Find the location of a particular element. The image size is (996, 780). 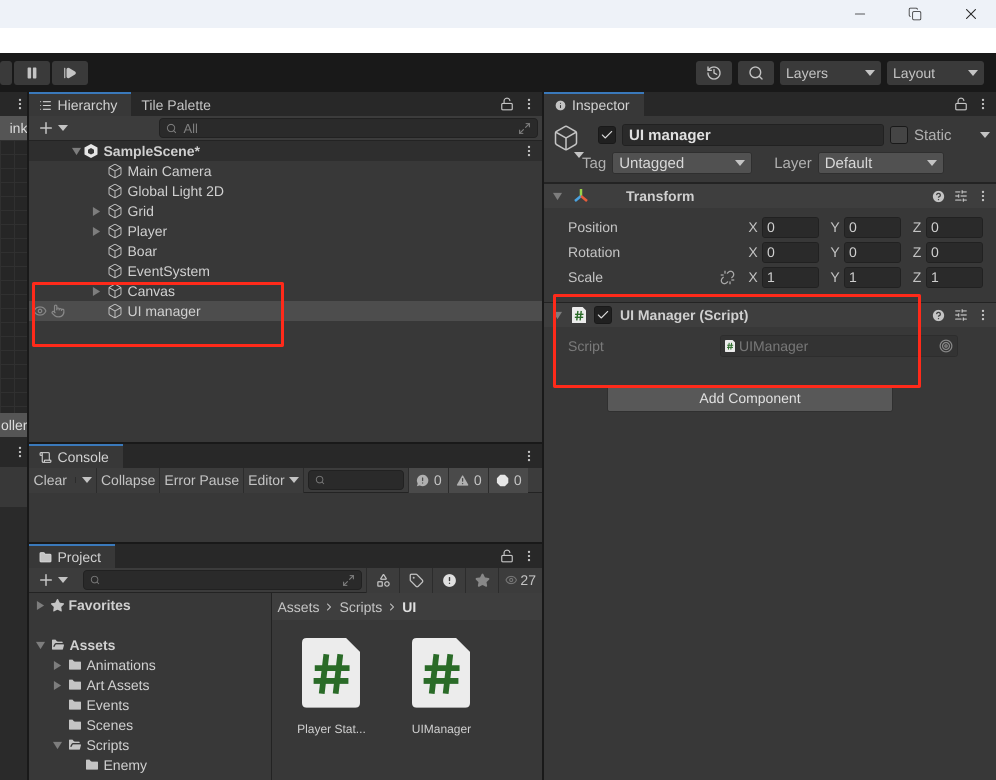

layer-dropdown: Default is located at coordinates (881, 163).